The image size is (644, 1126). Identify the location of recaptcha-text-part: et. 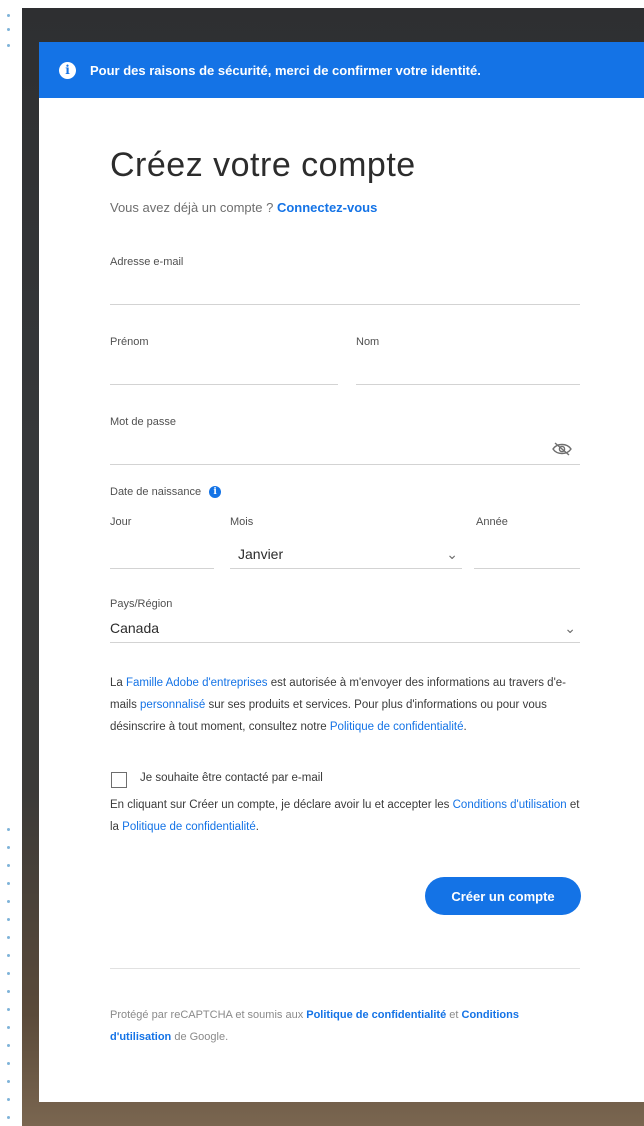
(454, 1015).